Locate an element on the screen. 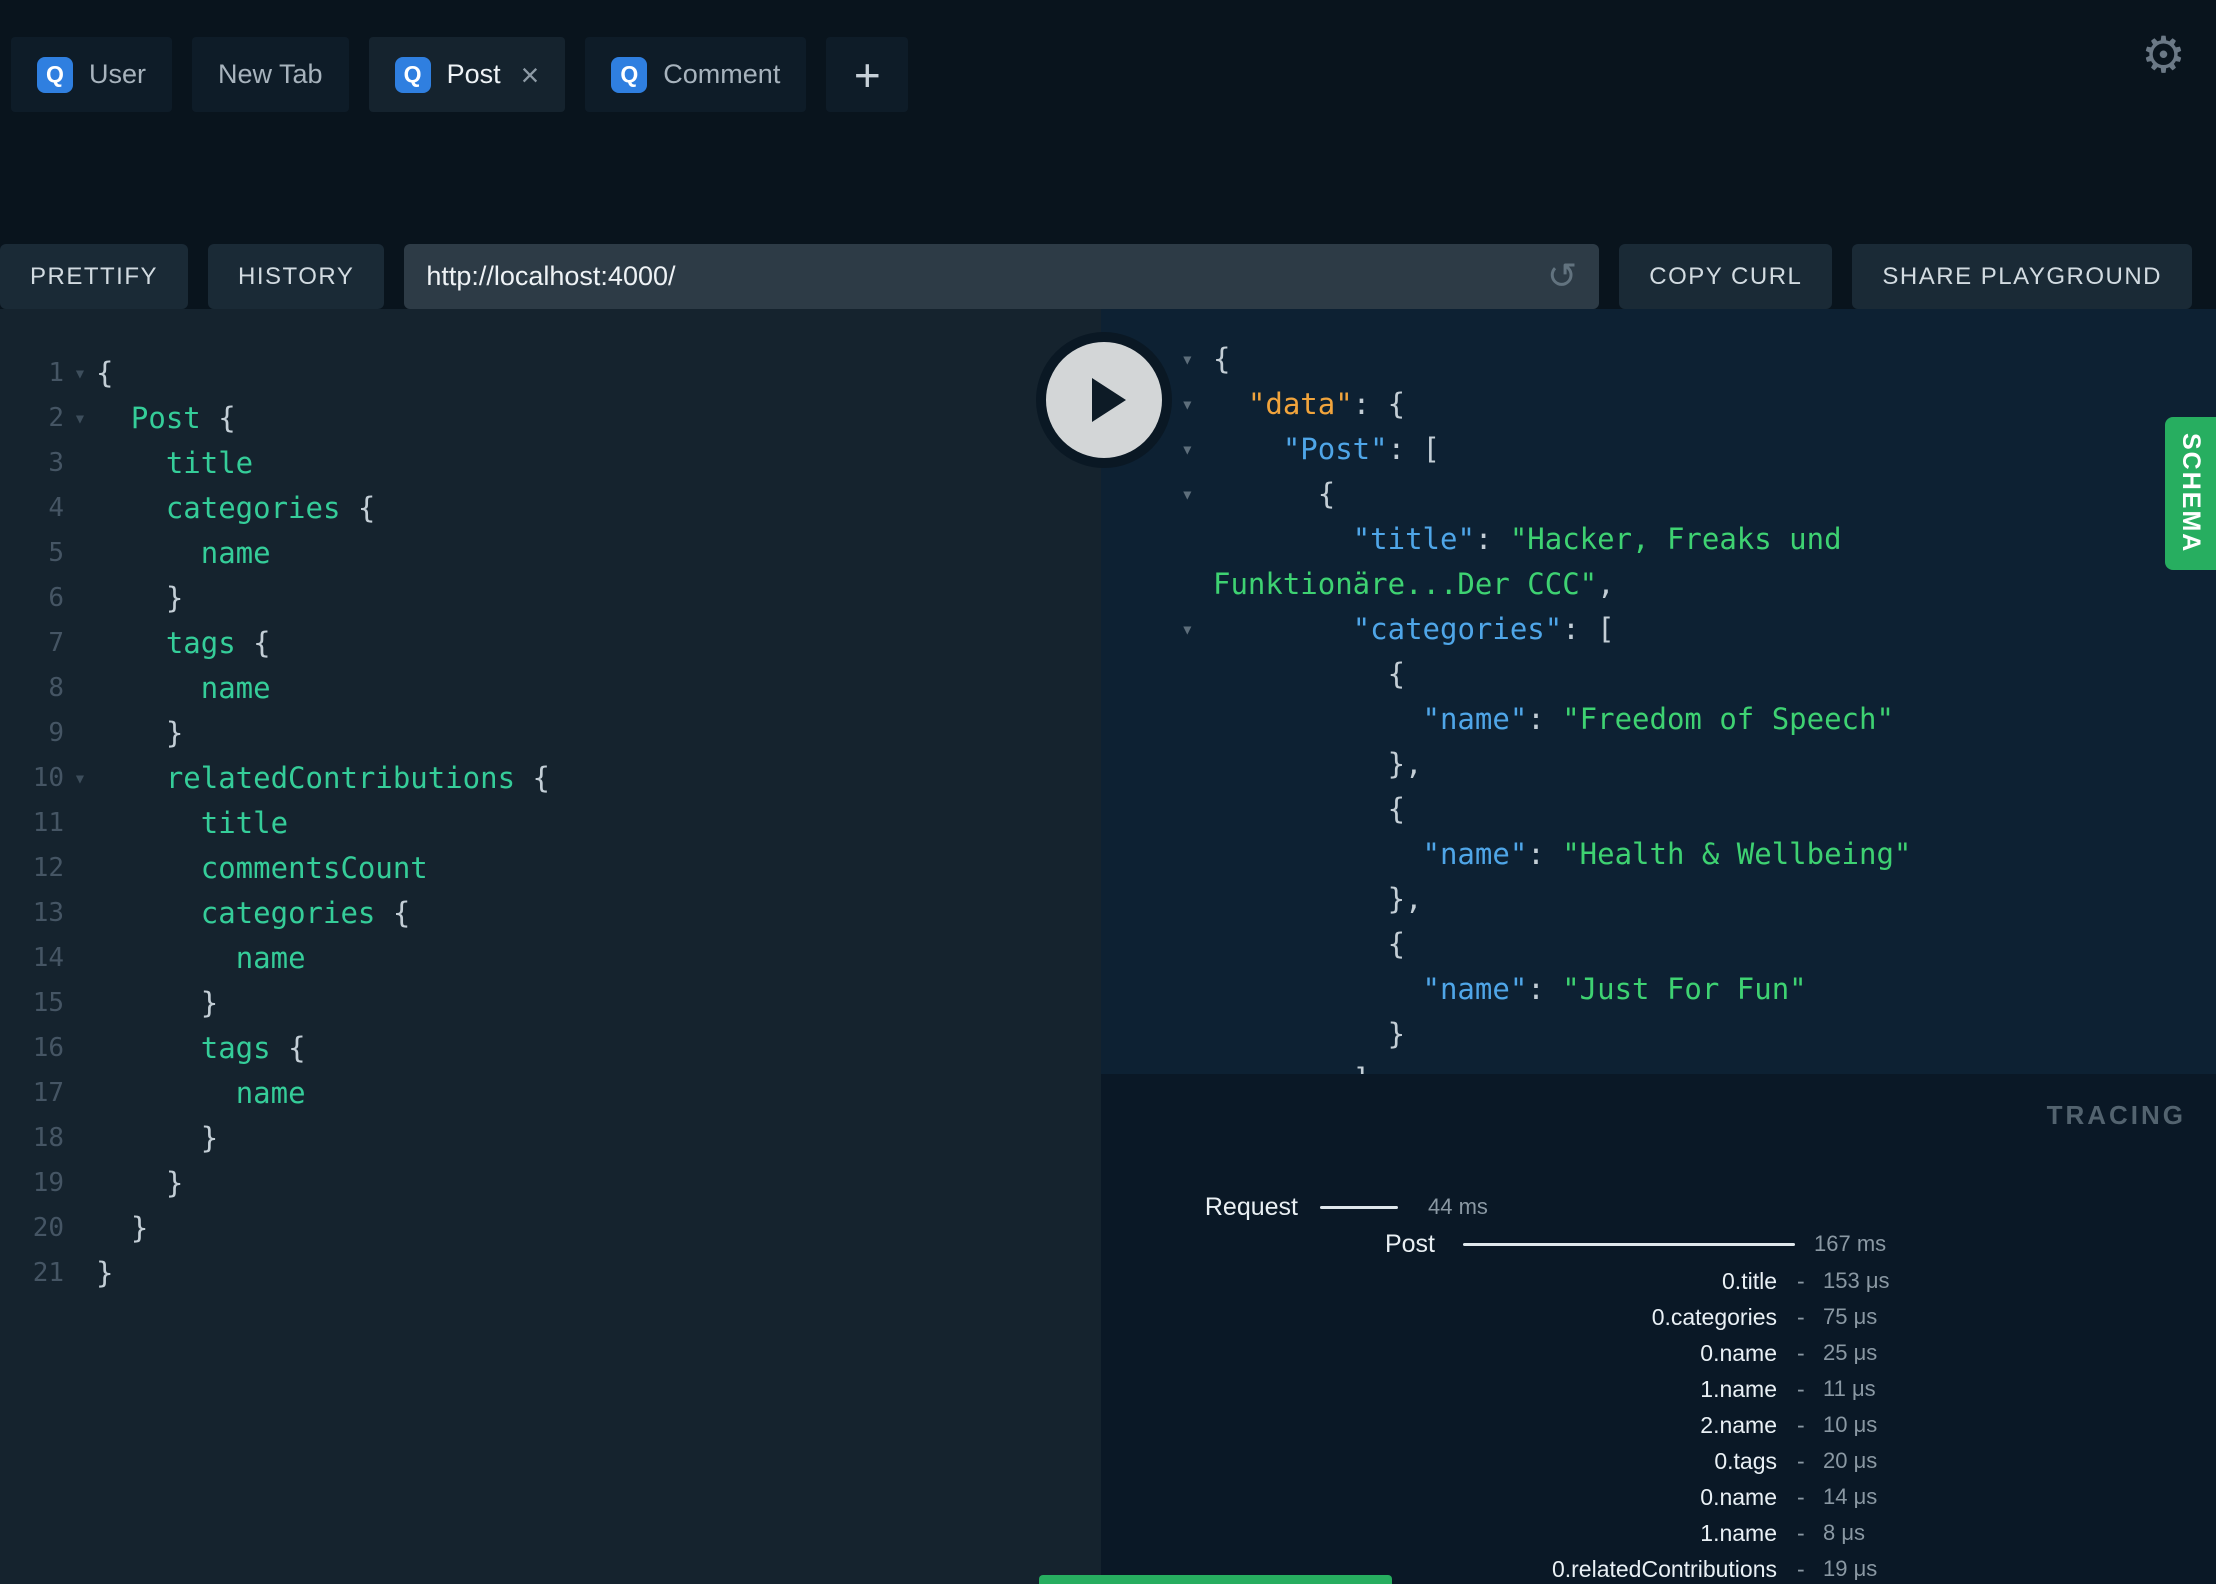 This screenshot has width=2216, height=1584. query-line: 14 name is located at coordinates (550, 958).